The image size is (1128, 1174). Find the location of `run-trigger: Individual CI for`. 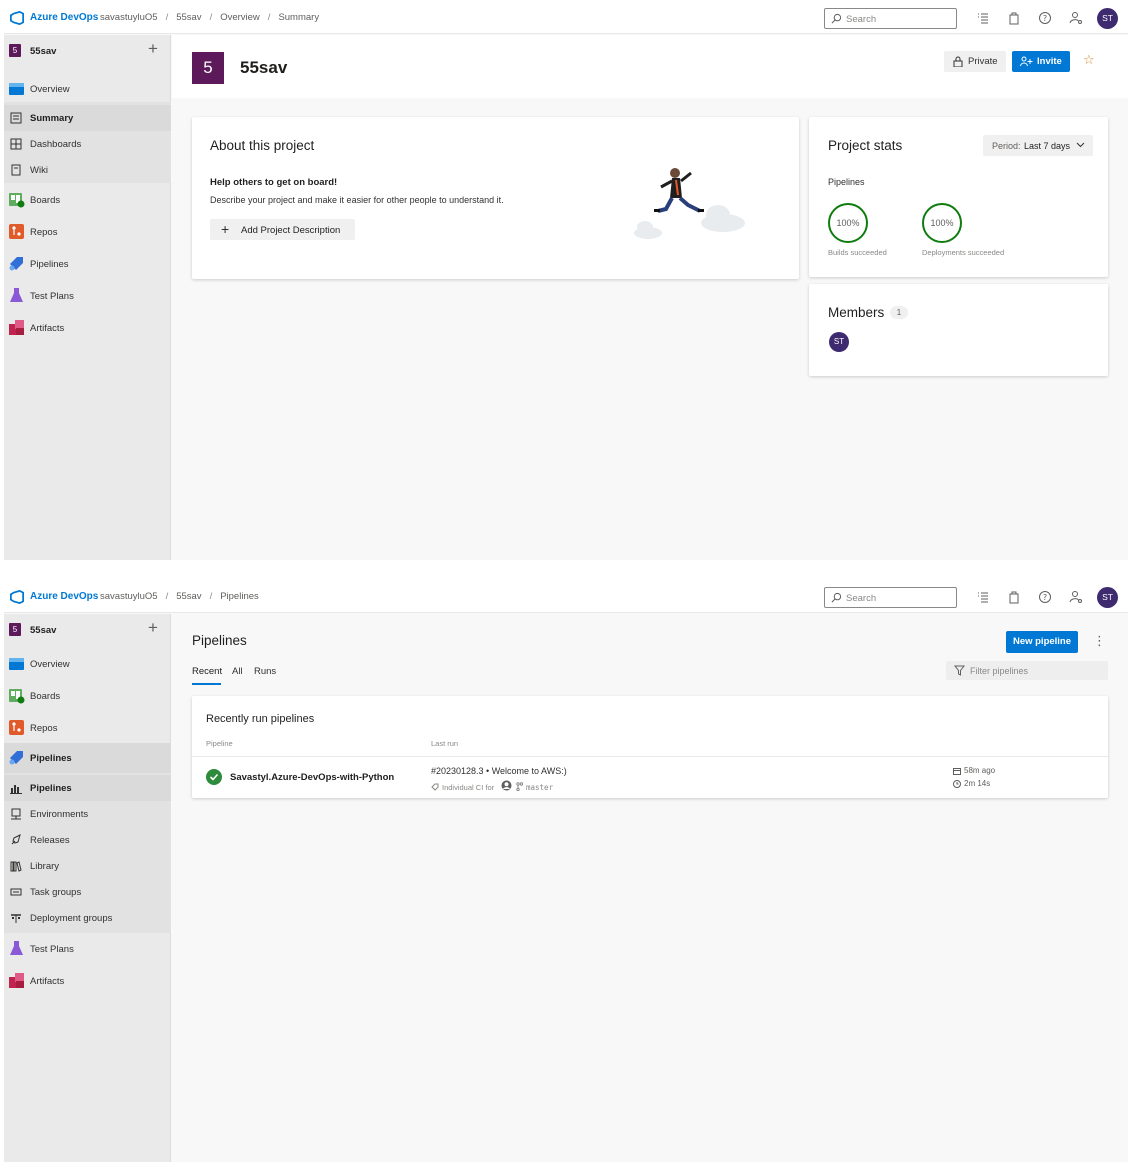

run-trigger: Individual CI for is located at coordinates (468, 787).